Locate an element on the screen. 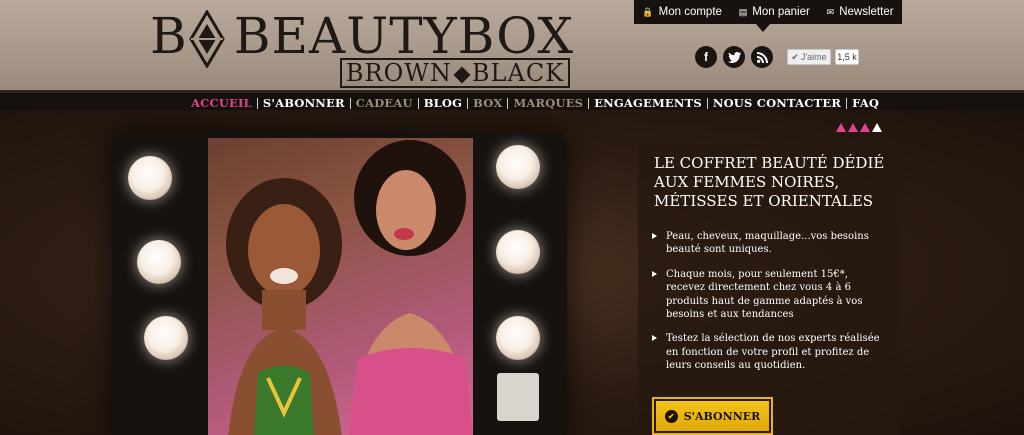  twitter-icon is located at coordinates (734, 57).